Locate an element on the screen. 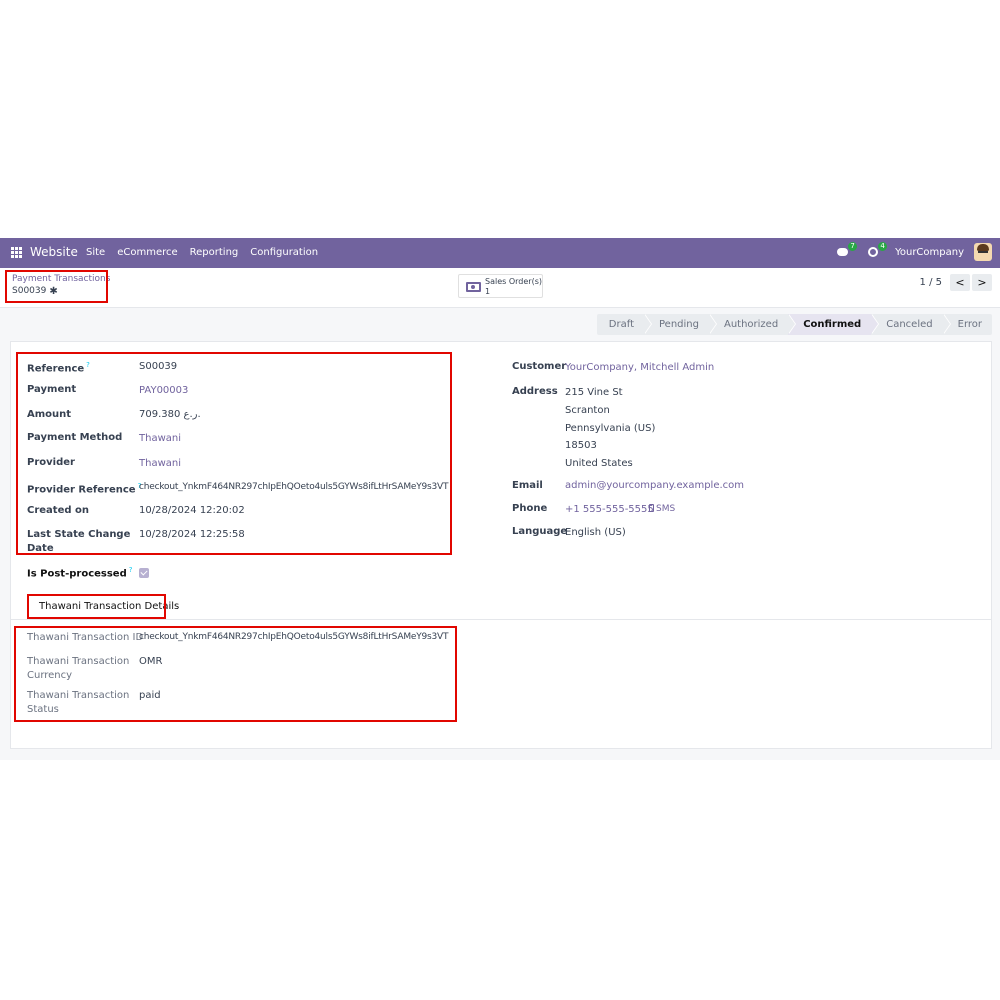 The image size is (1000, 1000). sales-orders-smart-button: Sales Order(s) 1 is located at coordinates (500, 286).